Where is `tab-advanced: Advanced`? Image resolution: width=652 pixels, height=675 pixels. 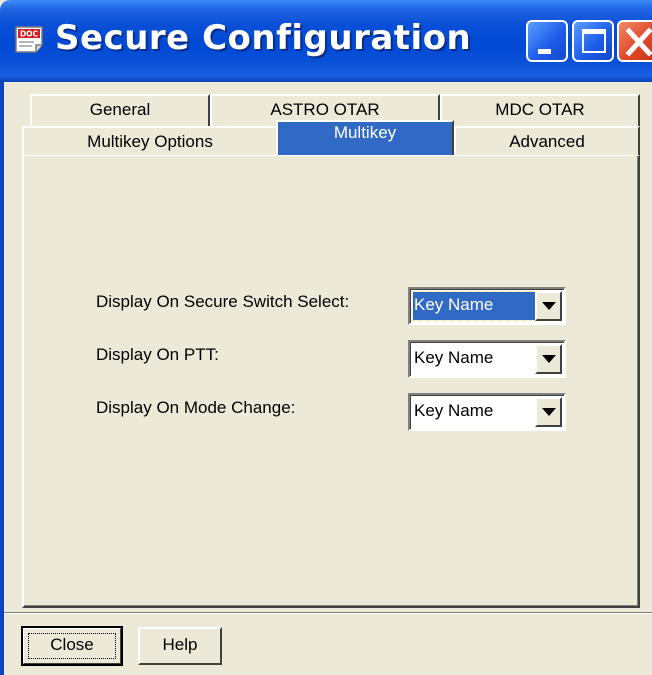
tab-advanced: Advanced is located at coordinates (547, 141).